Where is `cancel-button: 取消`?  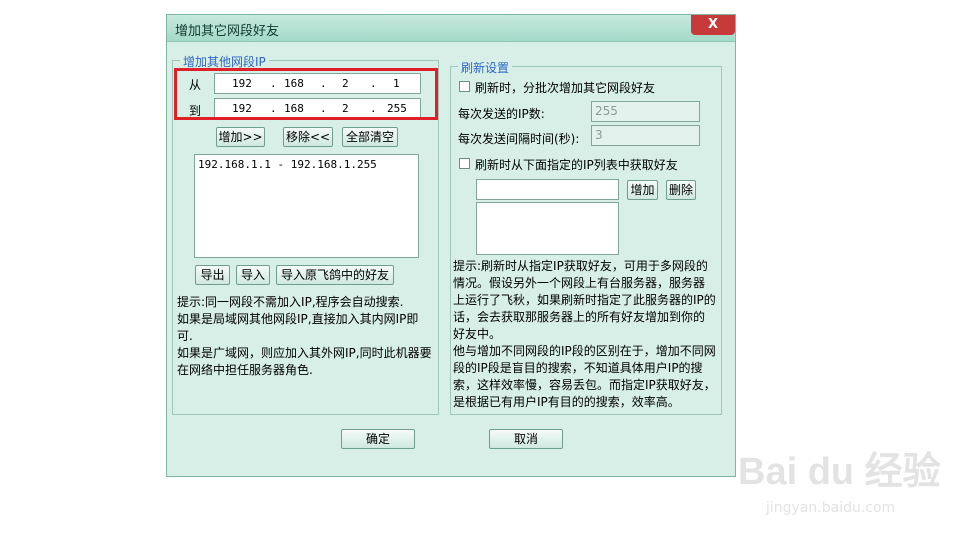 cancel-button: 取消 is located at coordinates (526, 439).